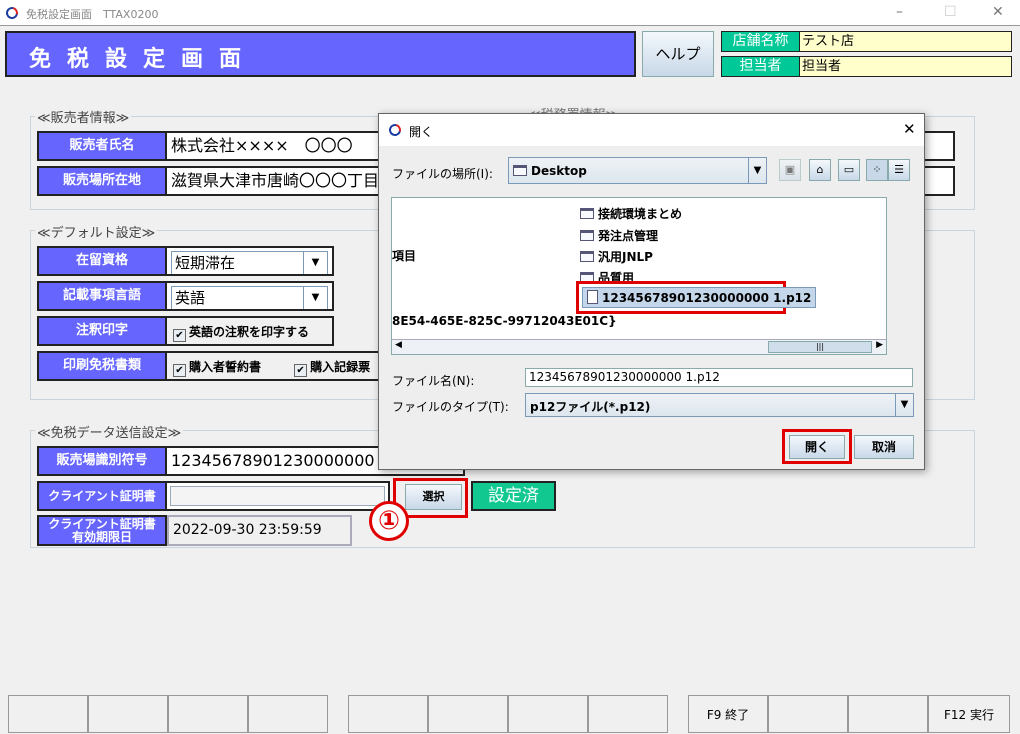 The height and width of the screenshot is (734, 1020). I want to click on language-field: 英語 ▼, so click(250, 296).